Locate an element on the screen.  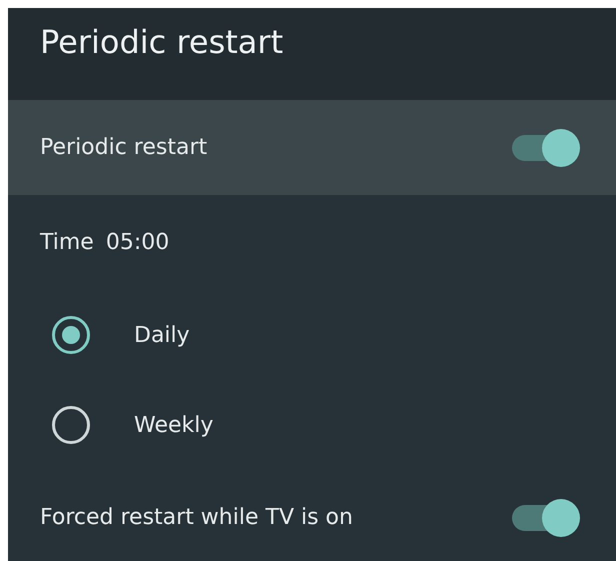
radio-label: Weekly is located at coordinates (174, 426).